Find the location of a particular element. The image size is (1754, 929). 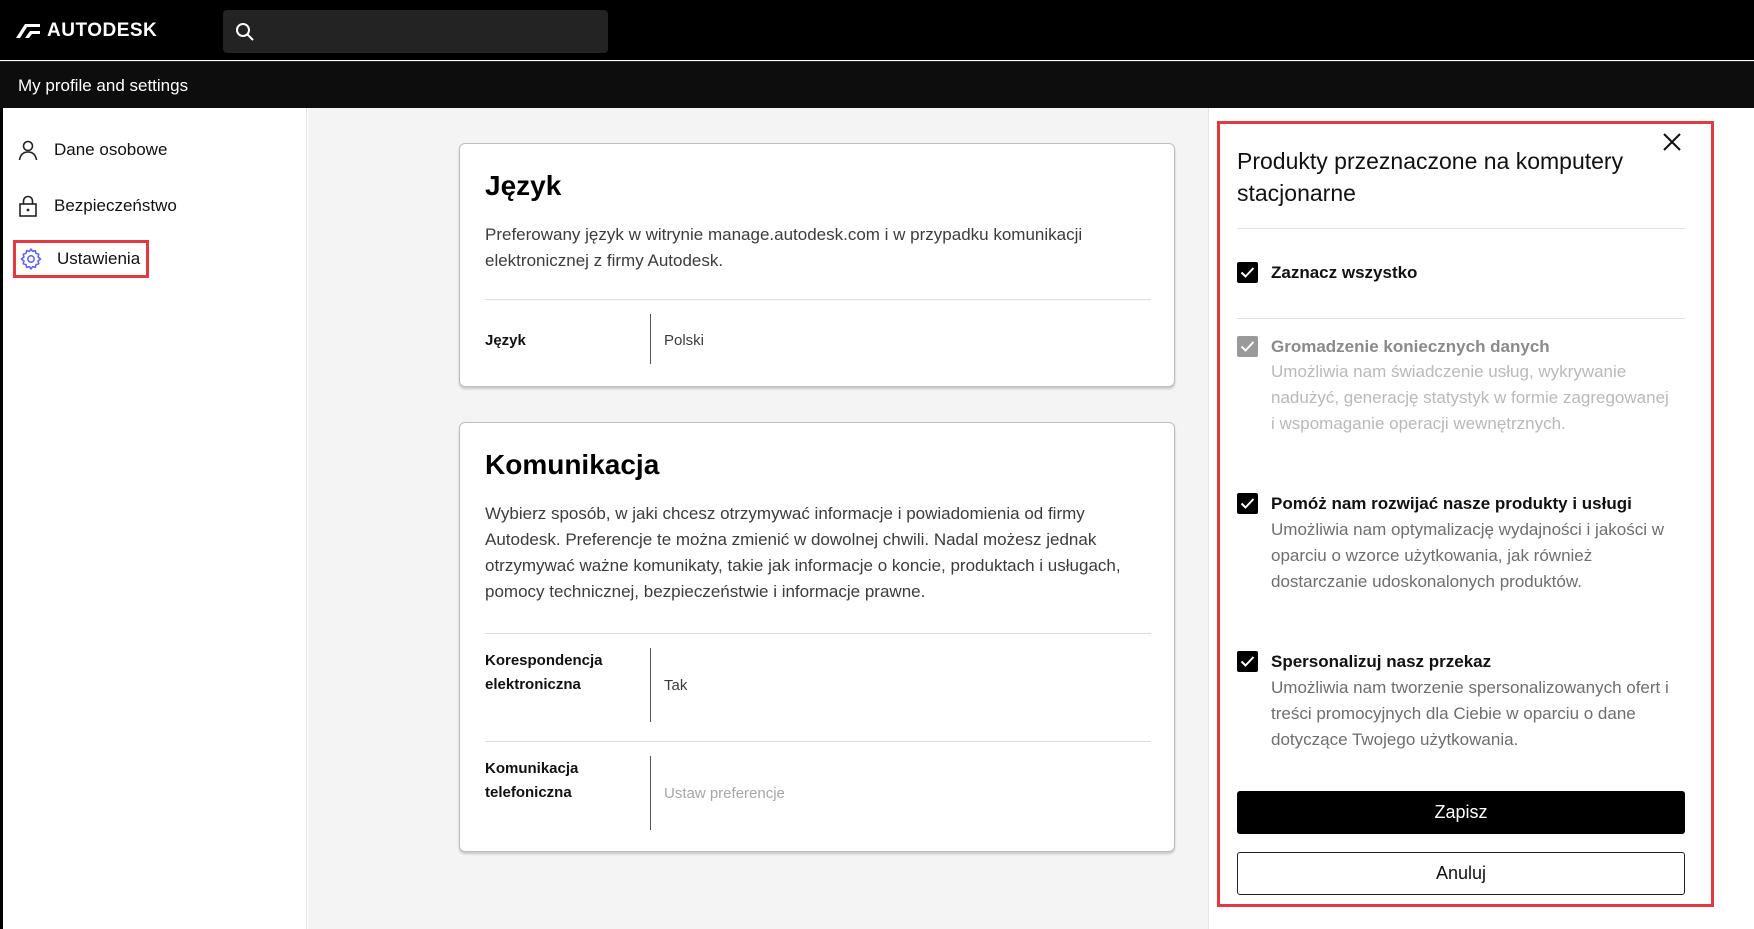

sidebar-item-security: Bezpieczeństwo is located at coordinates (96, 206).